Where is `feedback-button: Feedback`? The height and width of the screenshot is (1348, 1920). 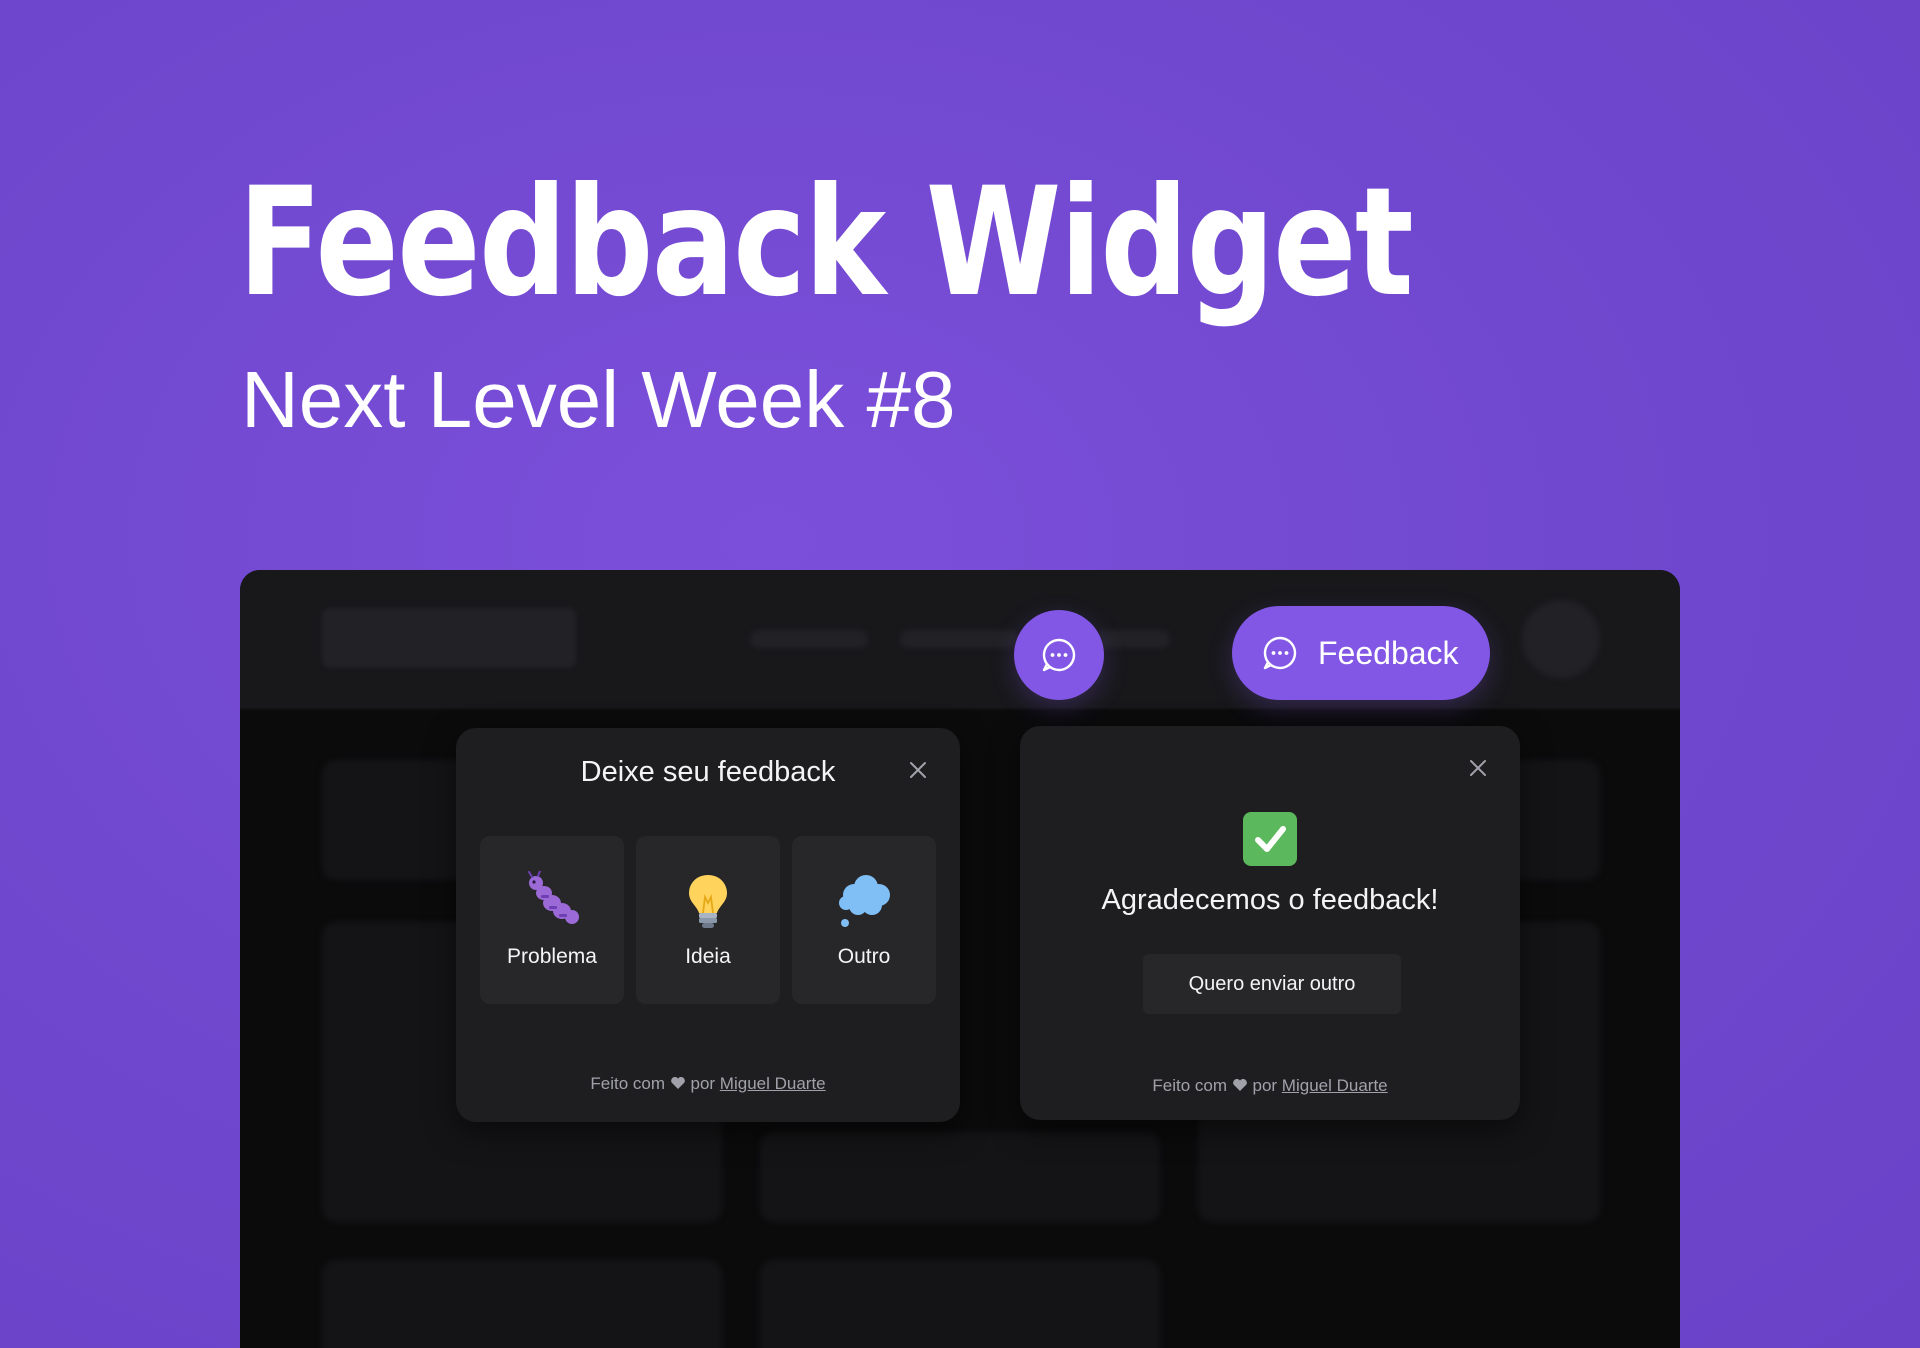
feedback-button: Feedback is located at coordinates (1361, 653).